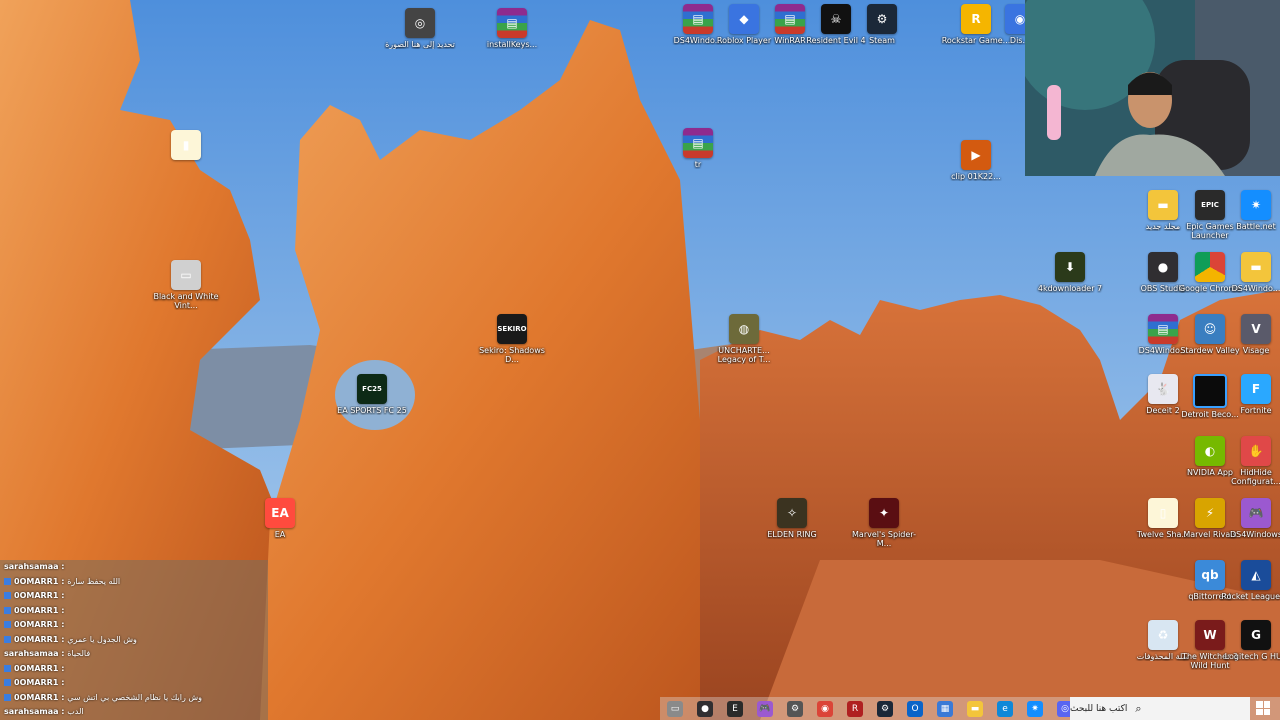 The height and width of the screenshot is (720, 1280). What do you see at coordinates (420, 44) in the screenshot?
I see `desktop-icon-label: تحديد إلى هنا الصورة` at bounding box center [420, 44].